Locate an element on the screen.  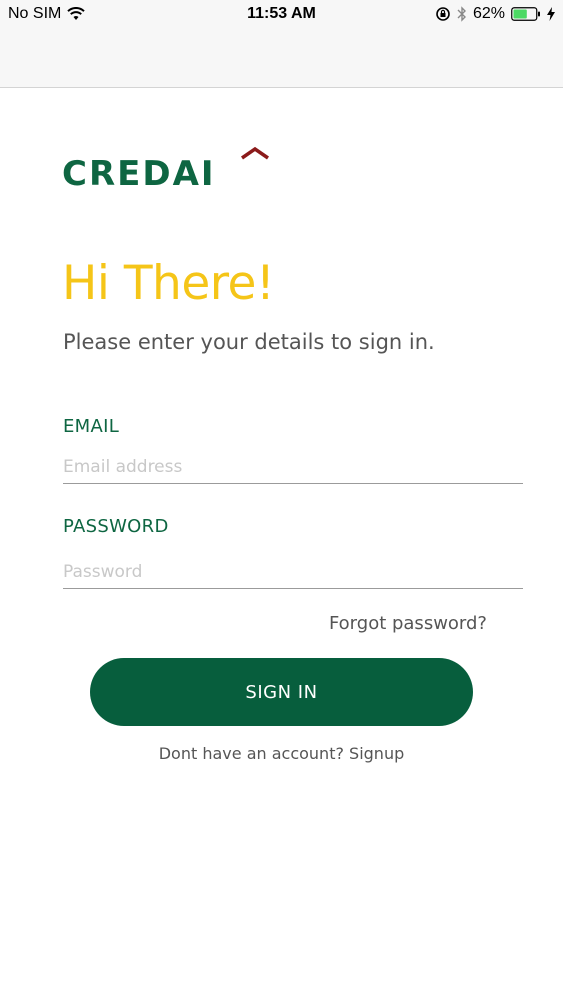
orientation-lock-icon is located at coordinates (443, 14).